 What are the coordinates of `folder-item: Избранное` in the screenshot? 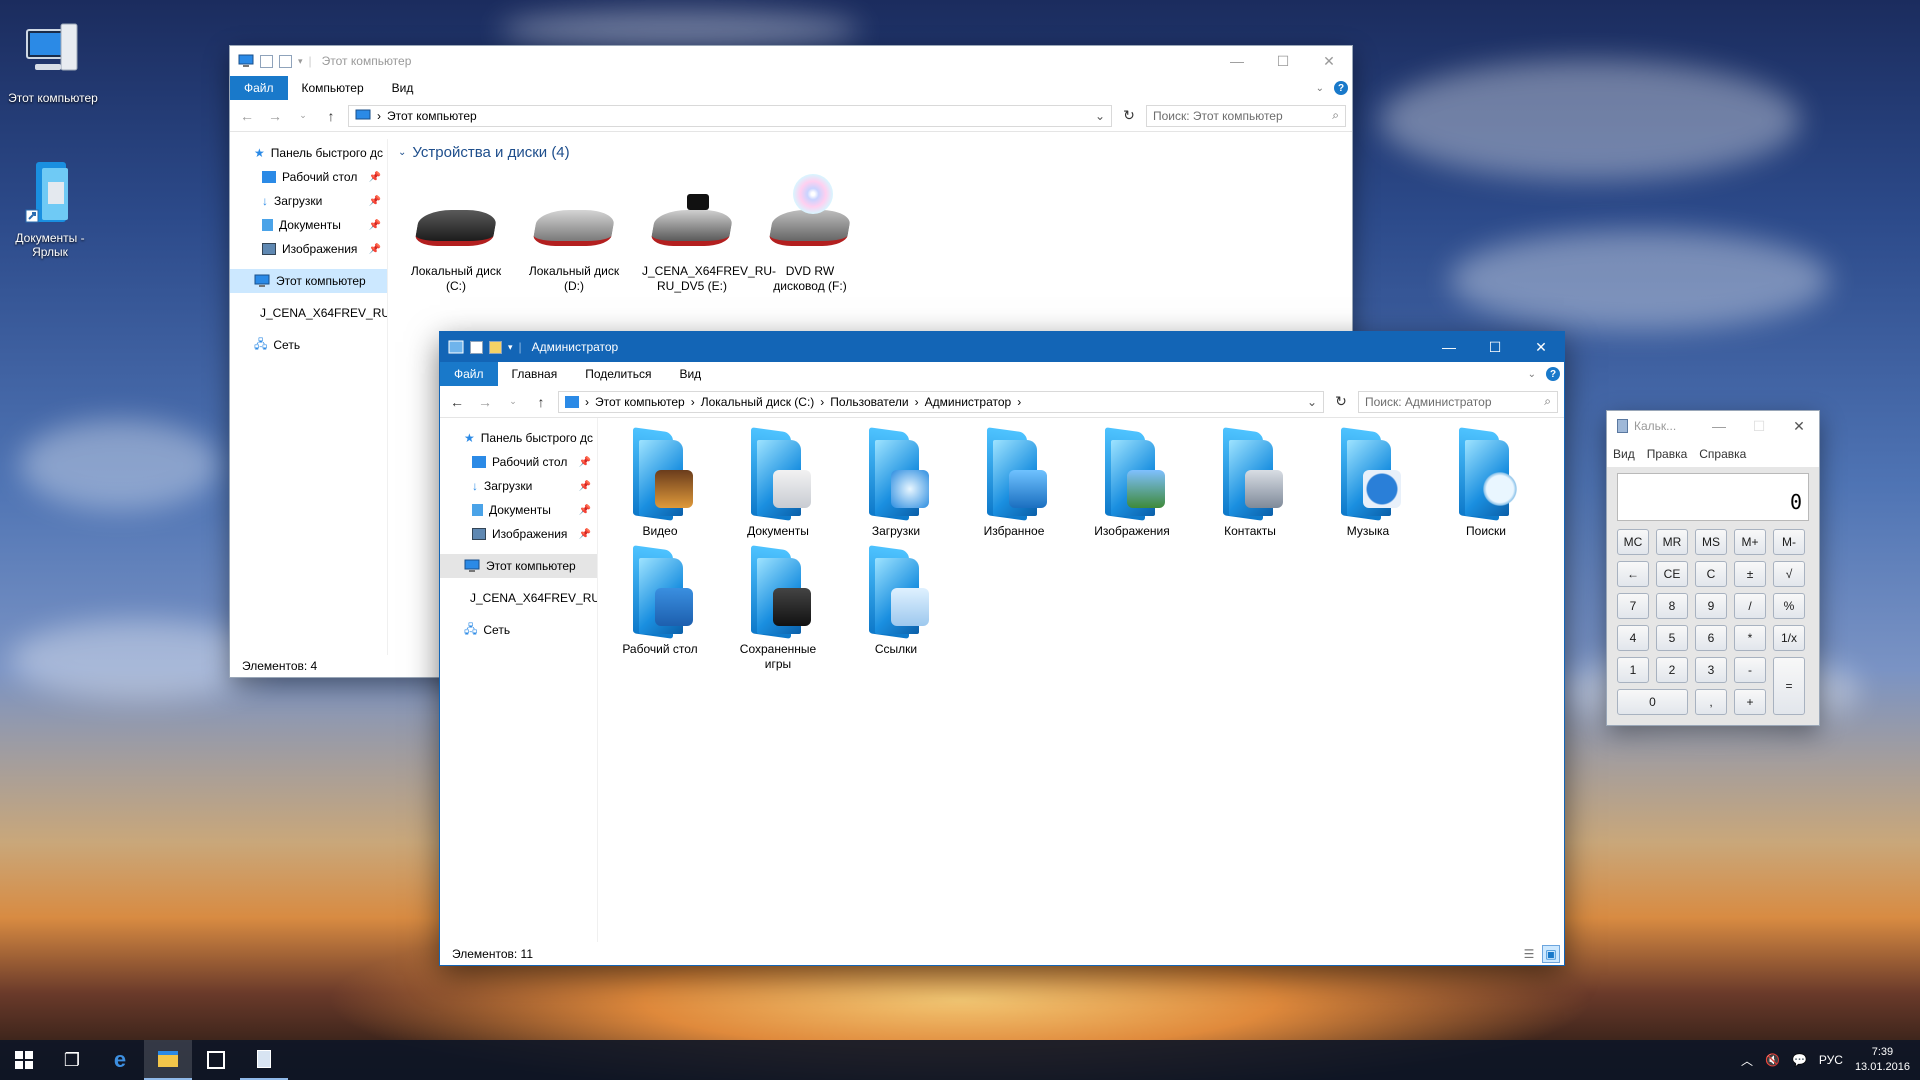 It's located at (1014, 483).